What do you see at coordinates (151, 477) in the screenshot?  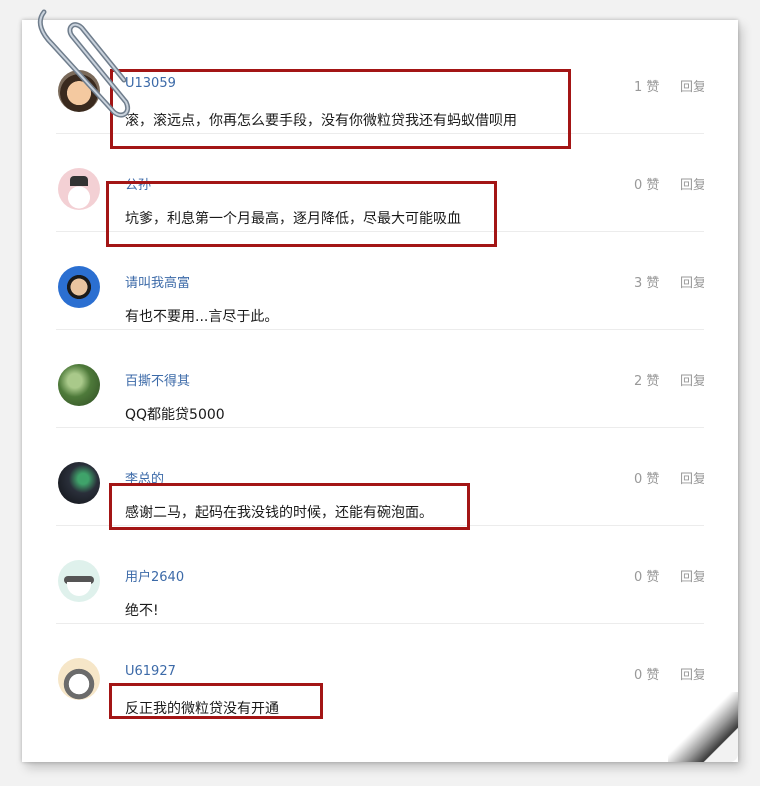 I see `username: 李总的` at bounding box center [151, 477].